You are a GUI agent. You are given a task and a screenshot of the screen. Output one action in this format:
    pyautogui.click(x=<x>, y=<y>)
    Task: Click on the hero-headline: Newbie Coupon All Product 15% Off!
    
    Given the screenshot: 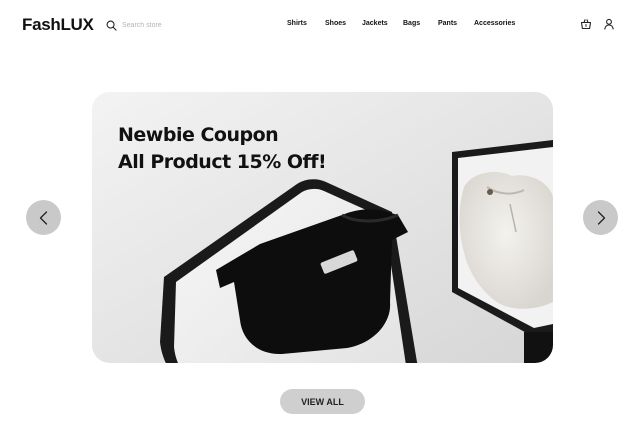 What is the action you would take?
    pyautogui.click(x=222, y=149)
    